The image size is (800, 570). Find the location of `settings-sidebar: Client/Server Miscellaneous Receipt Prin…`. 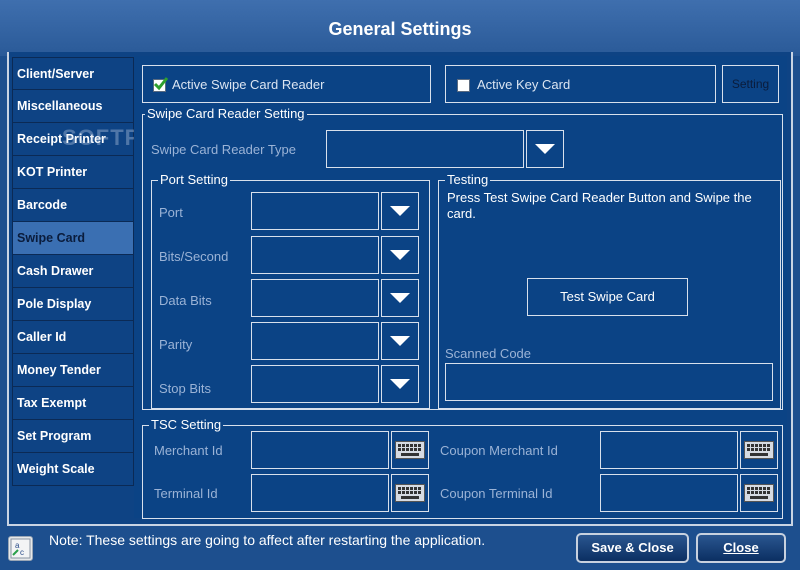

settings-sidebar: Client/Server Miscellaneous Receipt Prin… is located at coordinates (73, 271).